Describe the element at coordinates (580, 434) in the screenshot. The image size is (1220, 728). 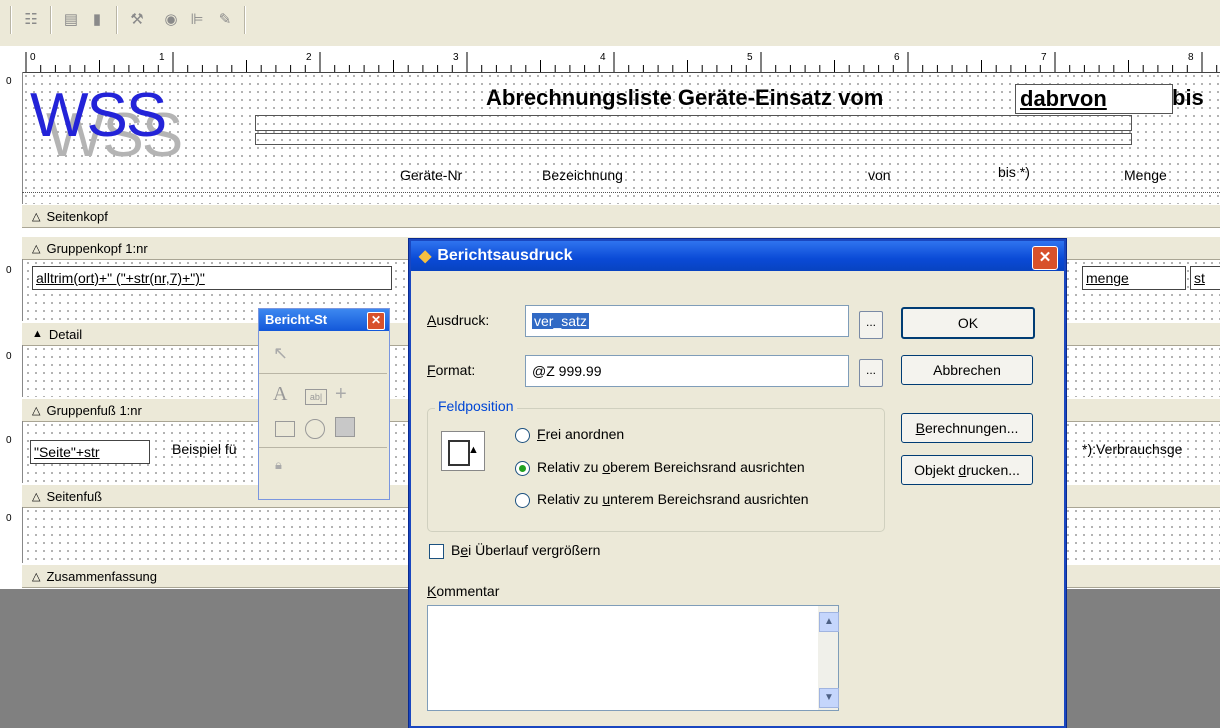
I see `radio-frei-label: Frei anordnen` at that location.